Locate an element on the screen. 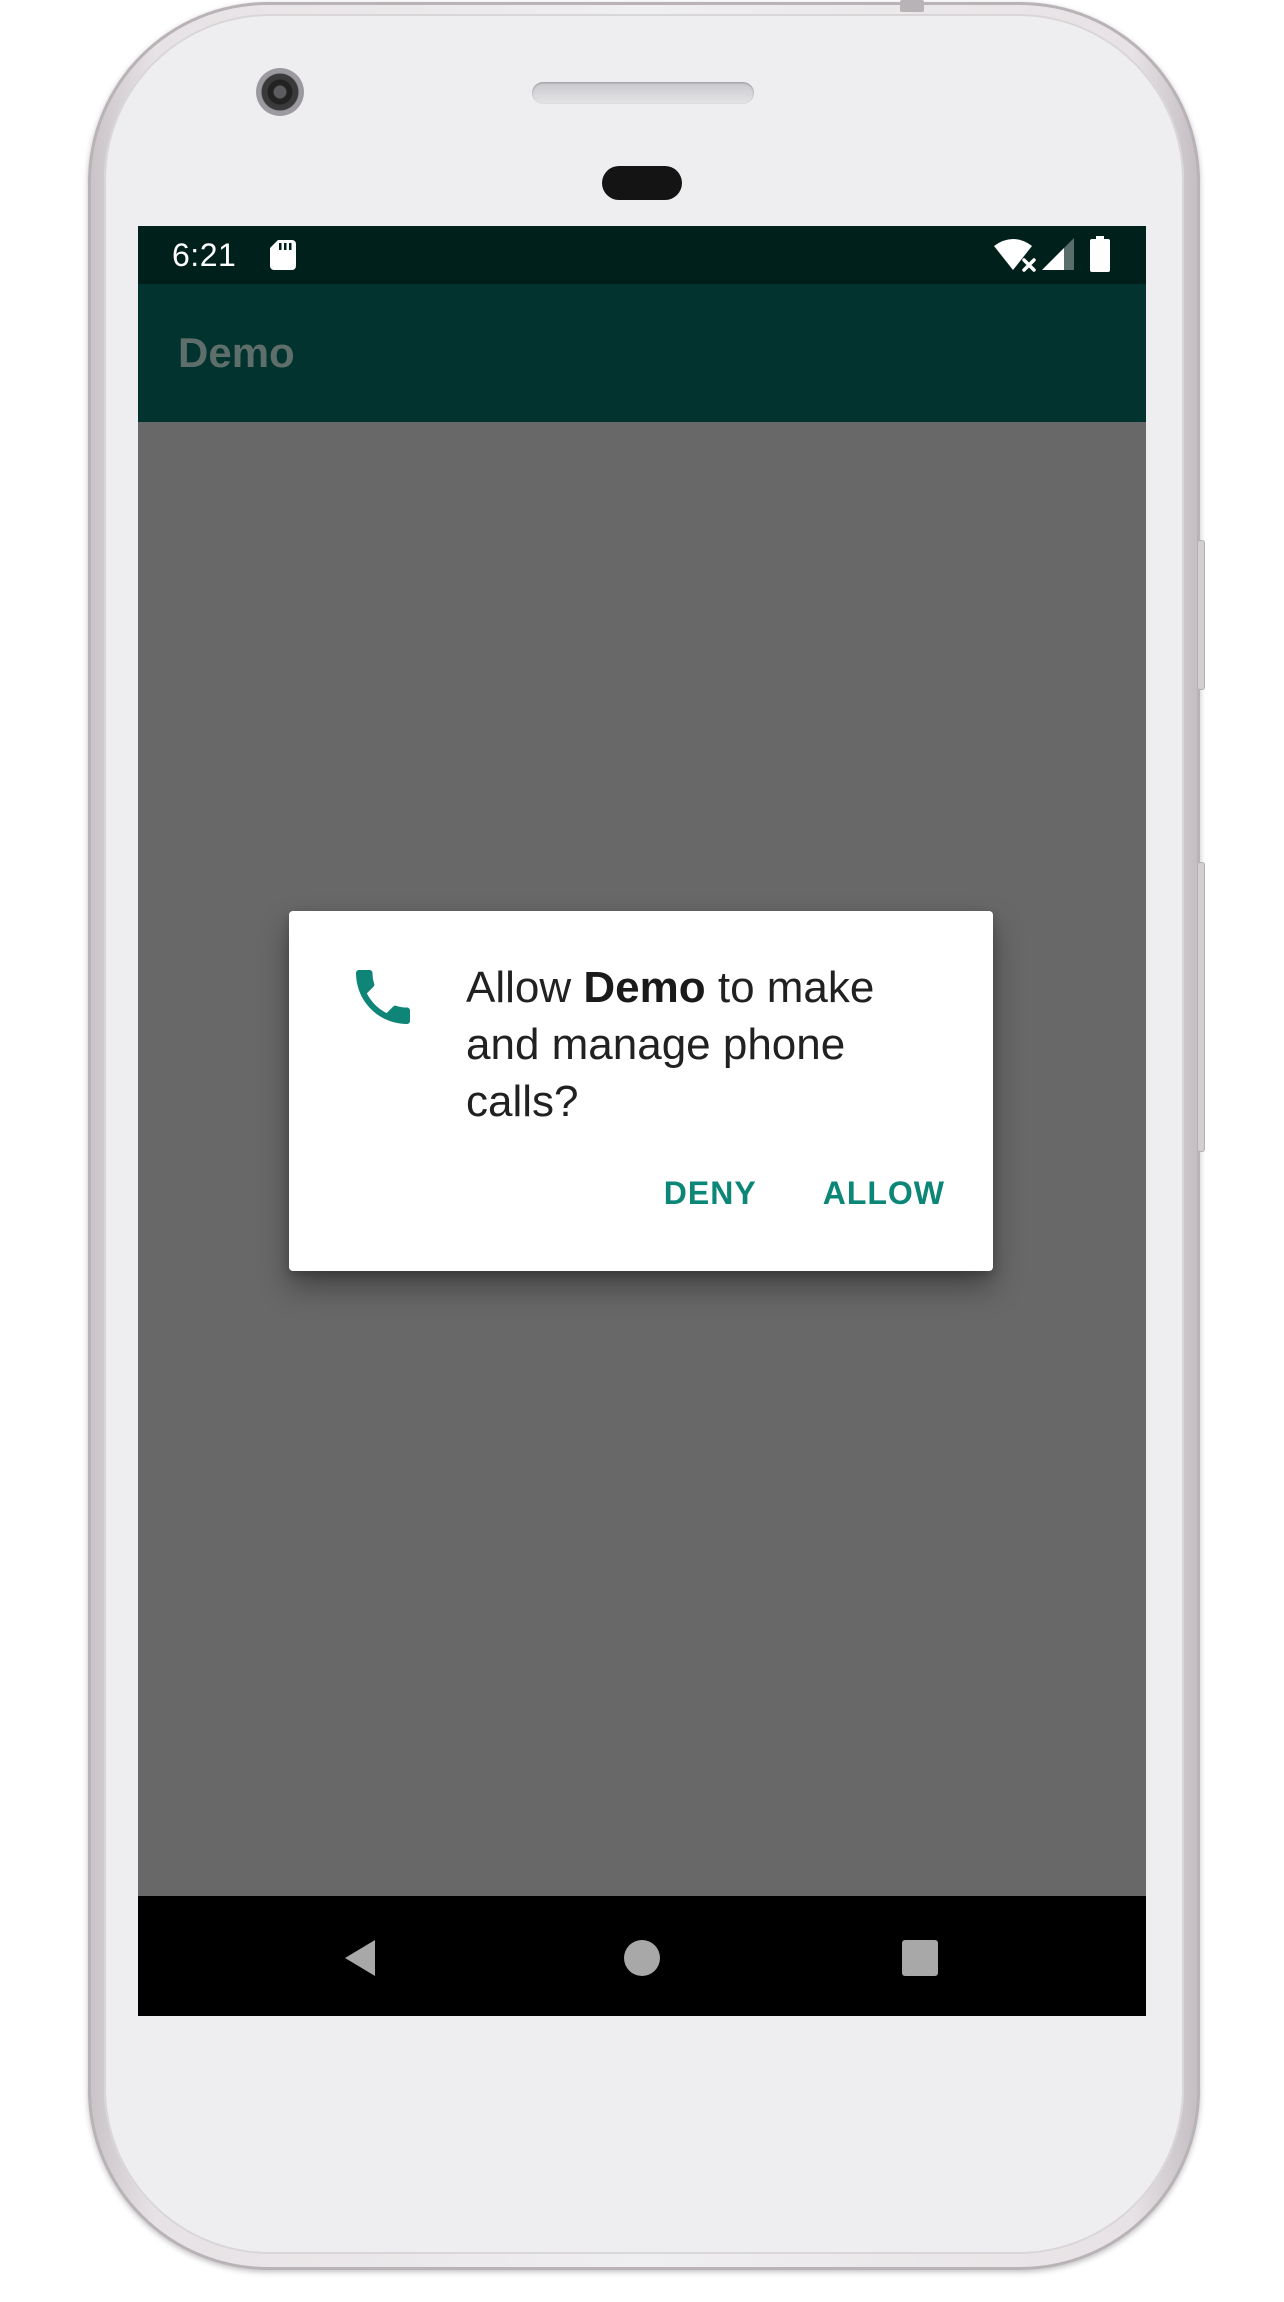 This screenshot has width=1284, height=2302. wifi-off-icon is located at coordinates (1015, 255).